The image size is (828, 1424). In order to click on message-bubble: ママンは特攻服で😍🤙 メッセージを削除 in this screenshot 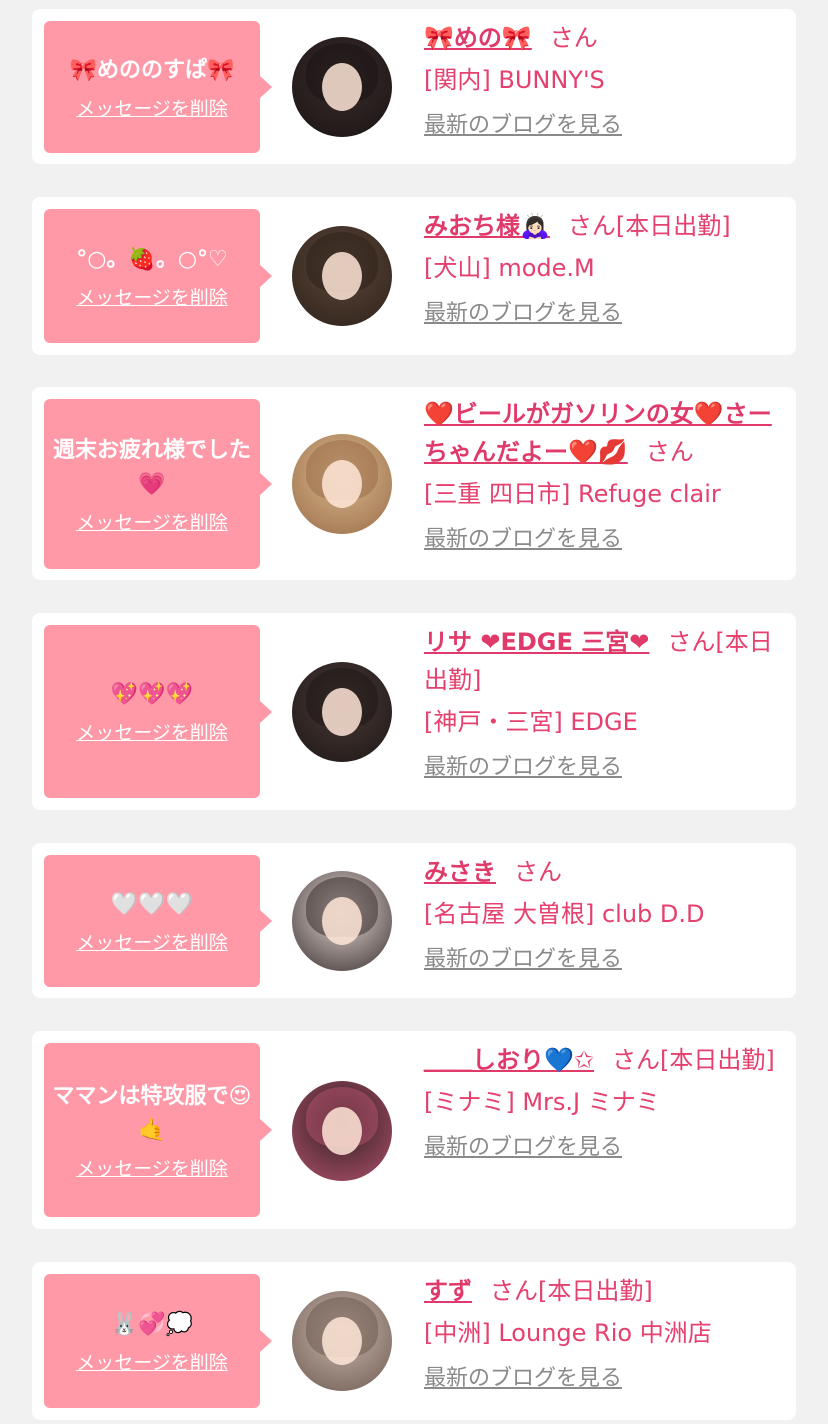, I will do `click(158, 1130)`.